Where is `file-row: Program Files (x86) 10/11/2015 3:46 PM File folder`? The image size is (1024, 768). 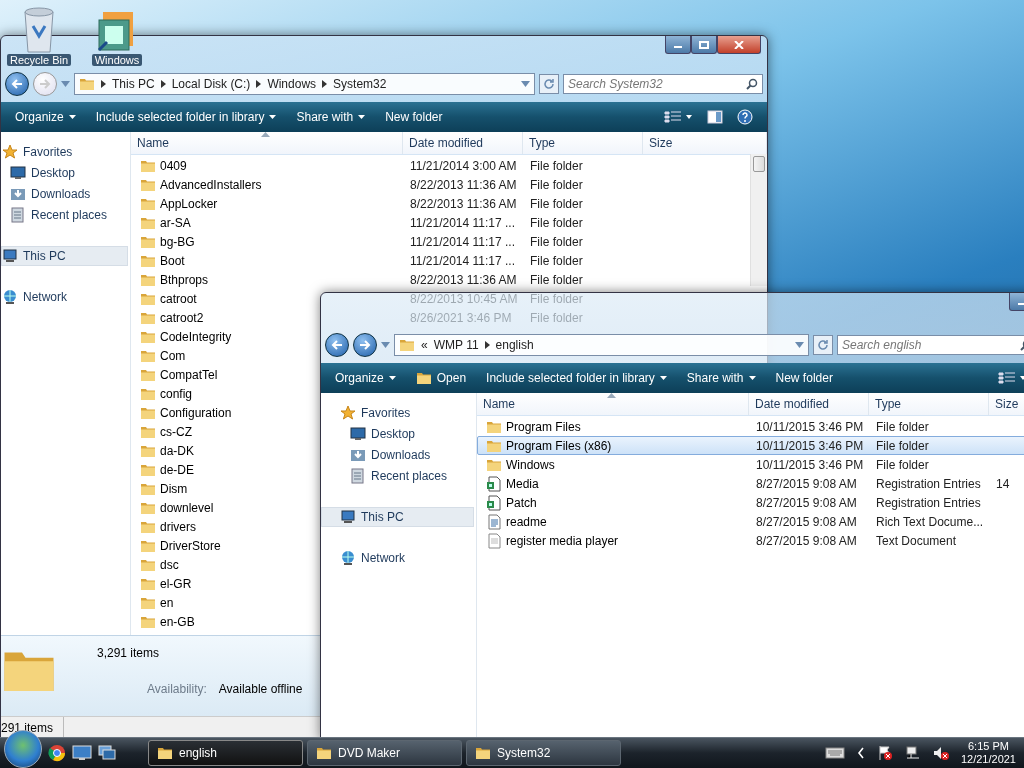 file-row: Program Files (x86) 10/11/2015 3:46 PM File folder is located at coordinates (750, 445).